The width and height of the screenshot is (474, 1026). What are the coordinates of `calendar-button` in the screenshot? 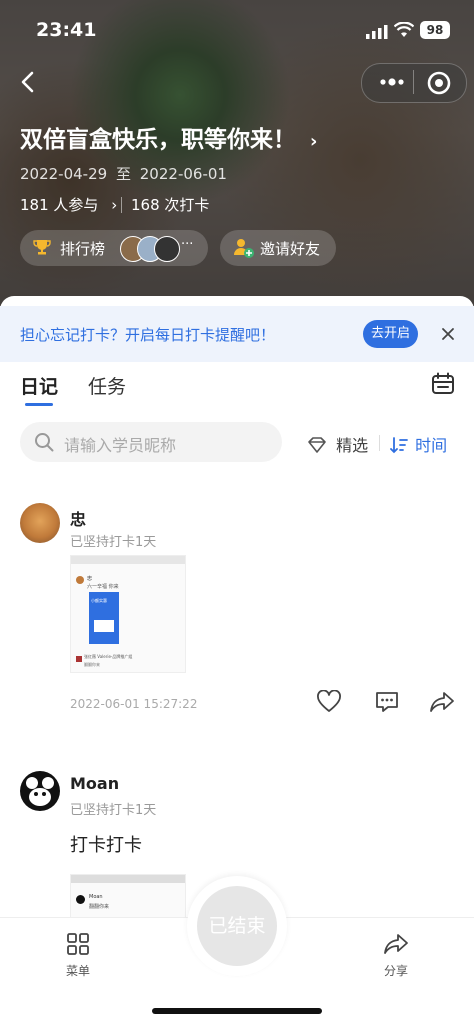 It's located at (443, 386).